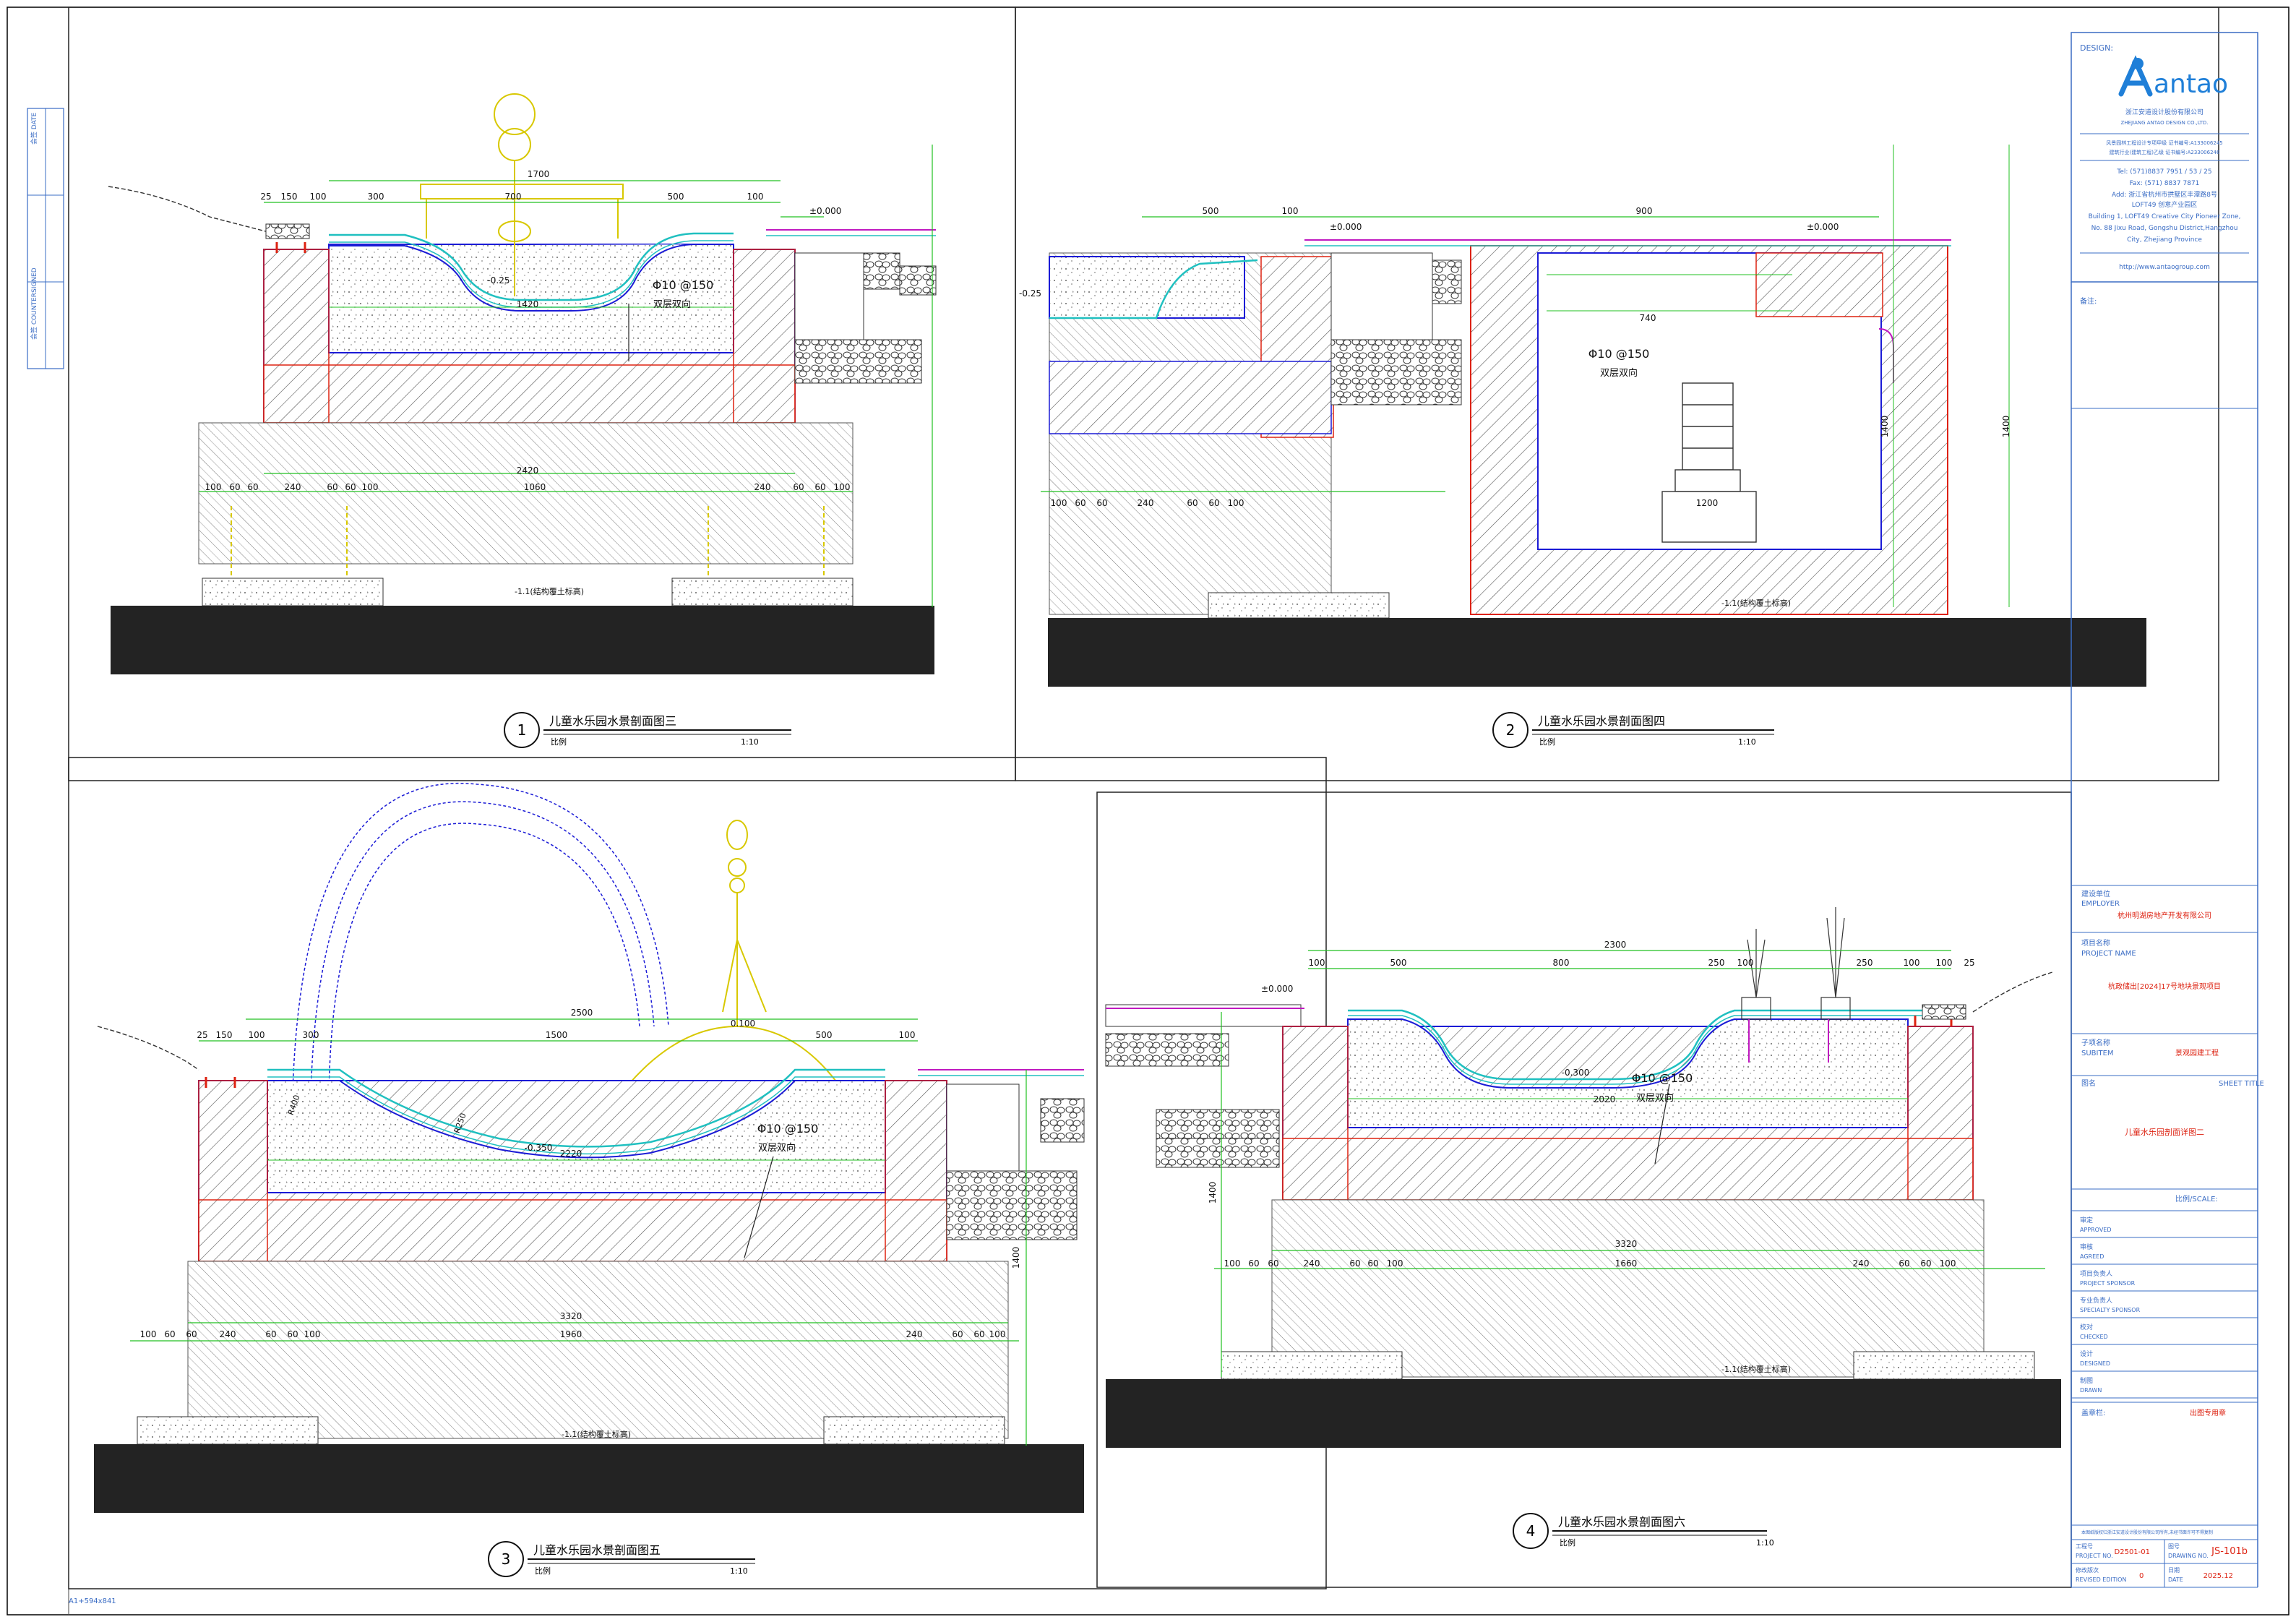  What do you see at coordinates (683, 285) in the screenshot?
I see `s1-rebar: Φ10 @150` at bounding box center [683, 285].